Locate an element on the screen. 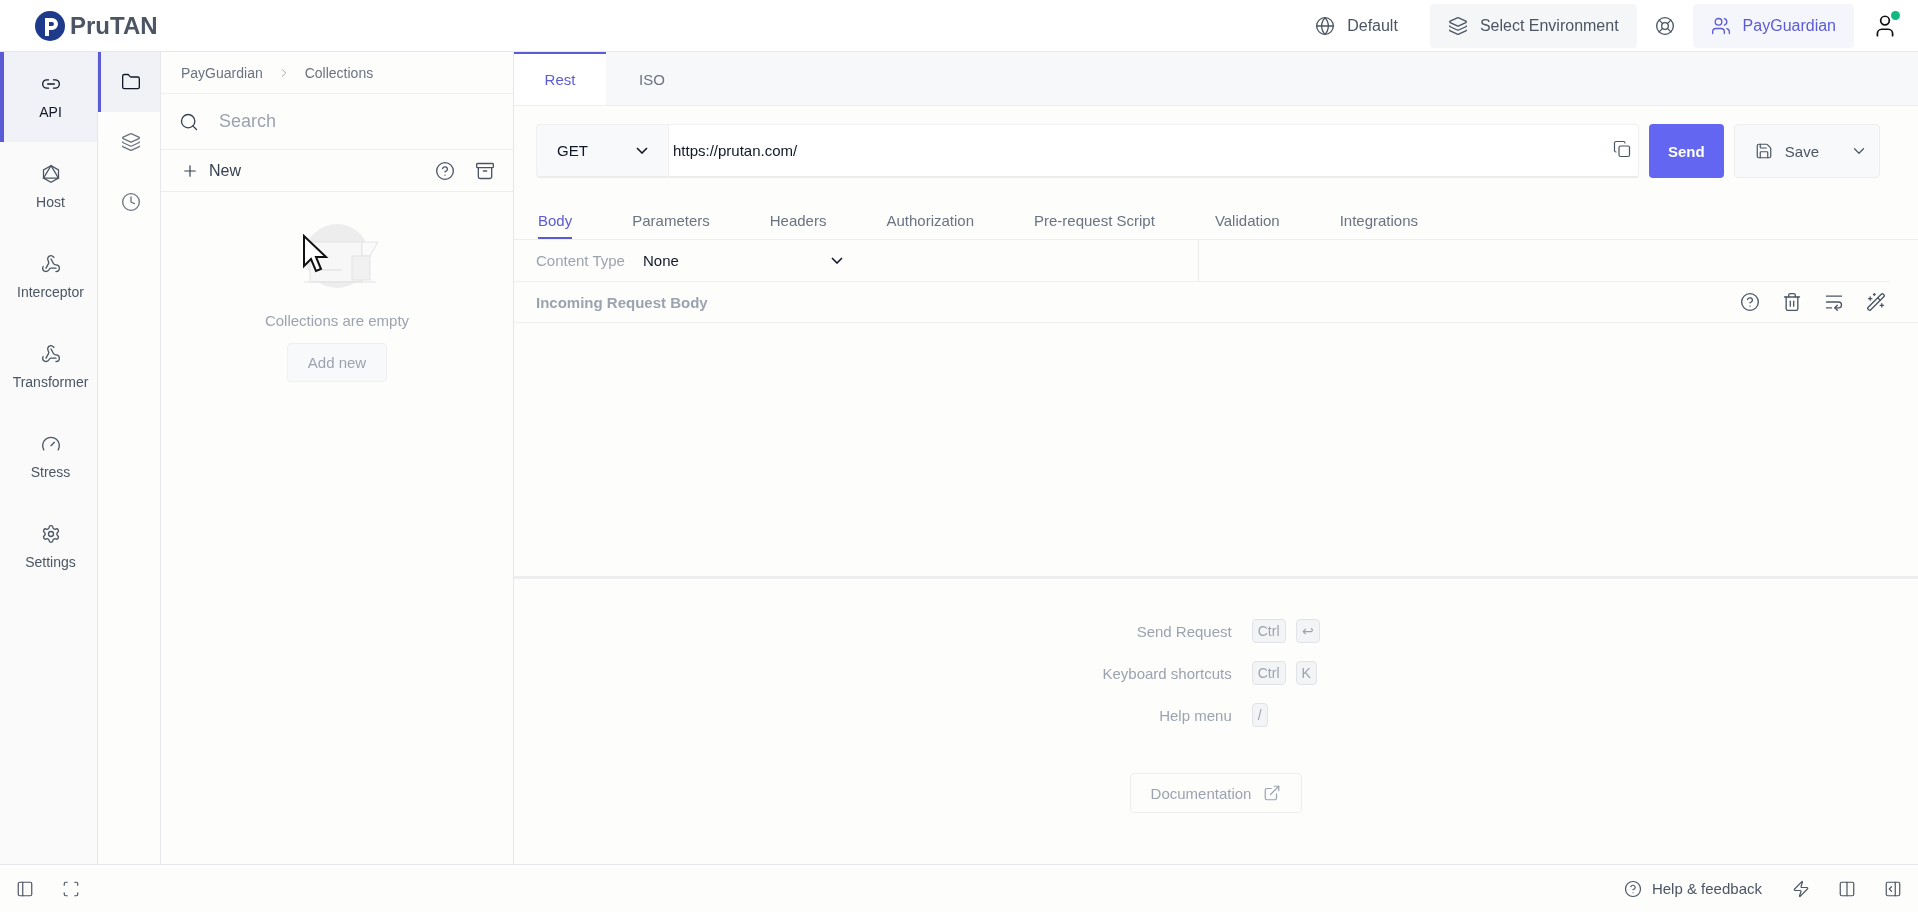 This screenshot has width=1918, height=912. team-button: PayGuardian is located at coordinates (1773, 25).